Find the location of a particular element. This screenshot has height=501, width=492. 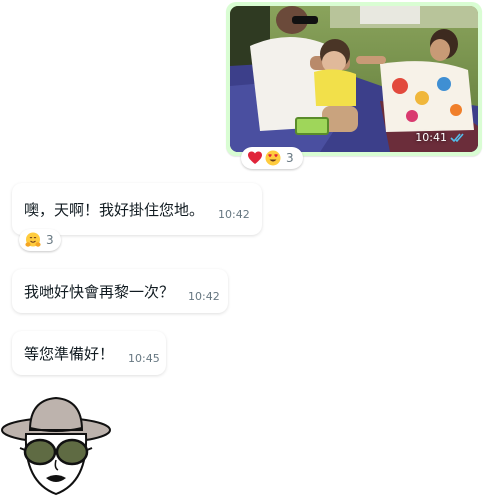

incoming-message: 我哋好快會再黎一次？ 10:42 is located at coordinates (120, 291).